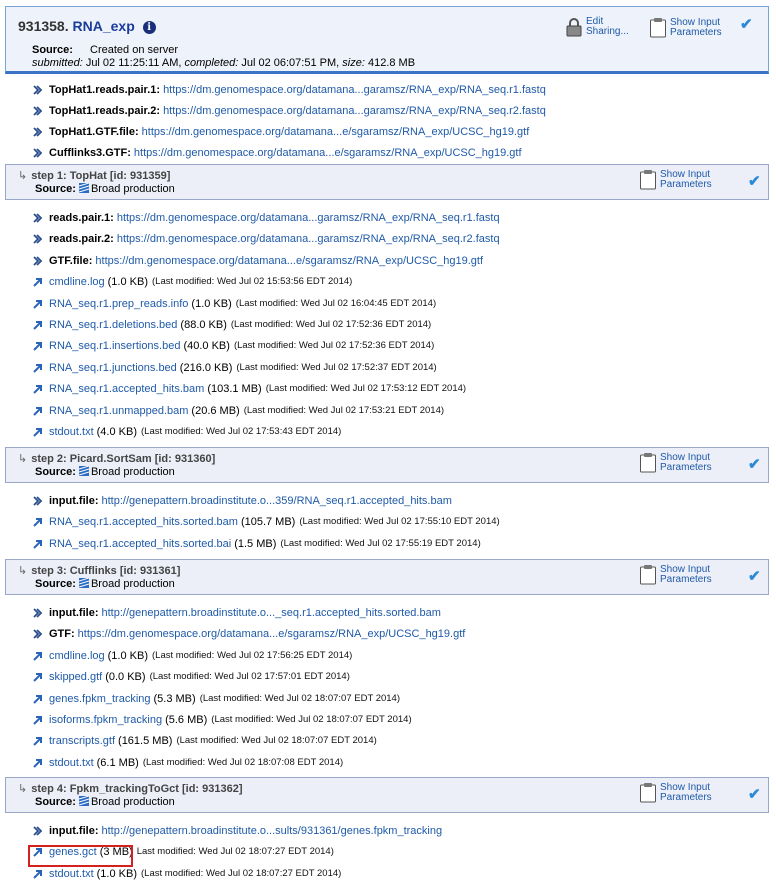 The image size is (776, 893). Describe the element at coordinates (100, 176) in the screenshot. I see `step-title-text: step 1: TopHat [id: 931359]` at that location.